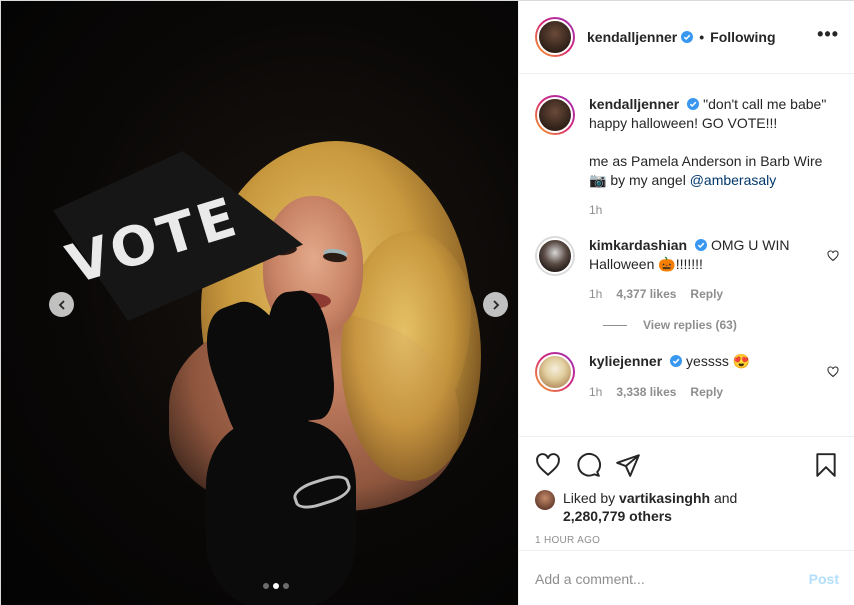 This screenshot has width=854, height=605. I want to click on caption-avatar, so click(555, 115).